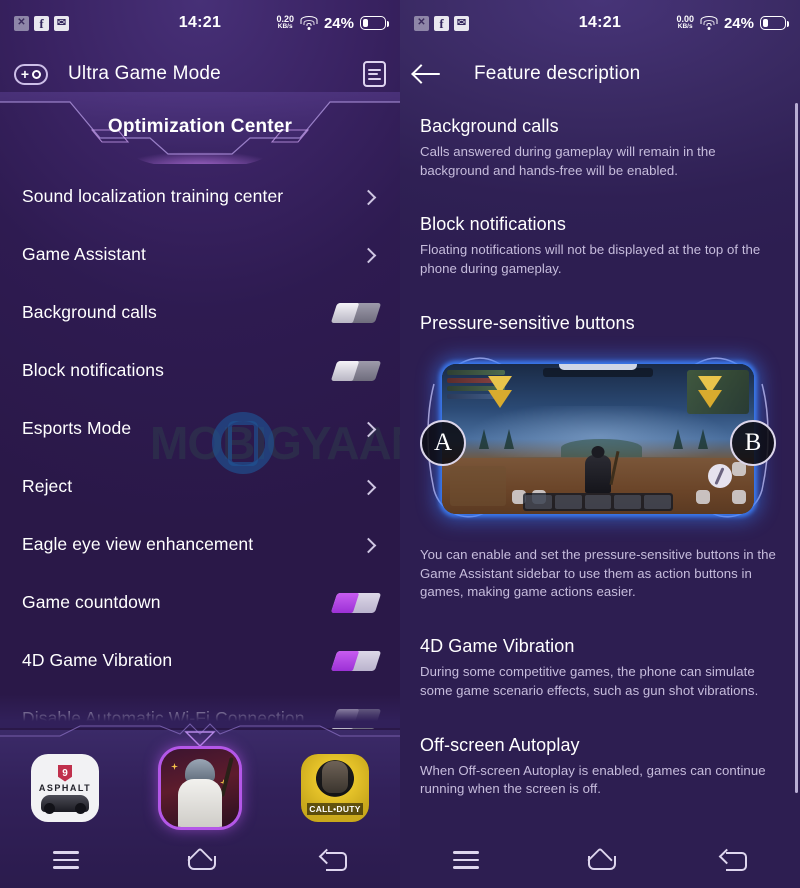 Image resolution: width=800 pixels, height=888 pixels. Describe the element at coordinates (493, 224) in the screenshot. I see `feature-heading: Block notifications` at that location.